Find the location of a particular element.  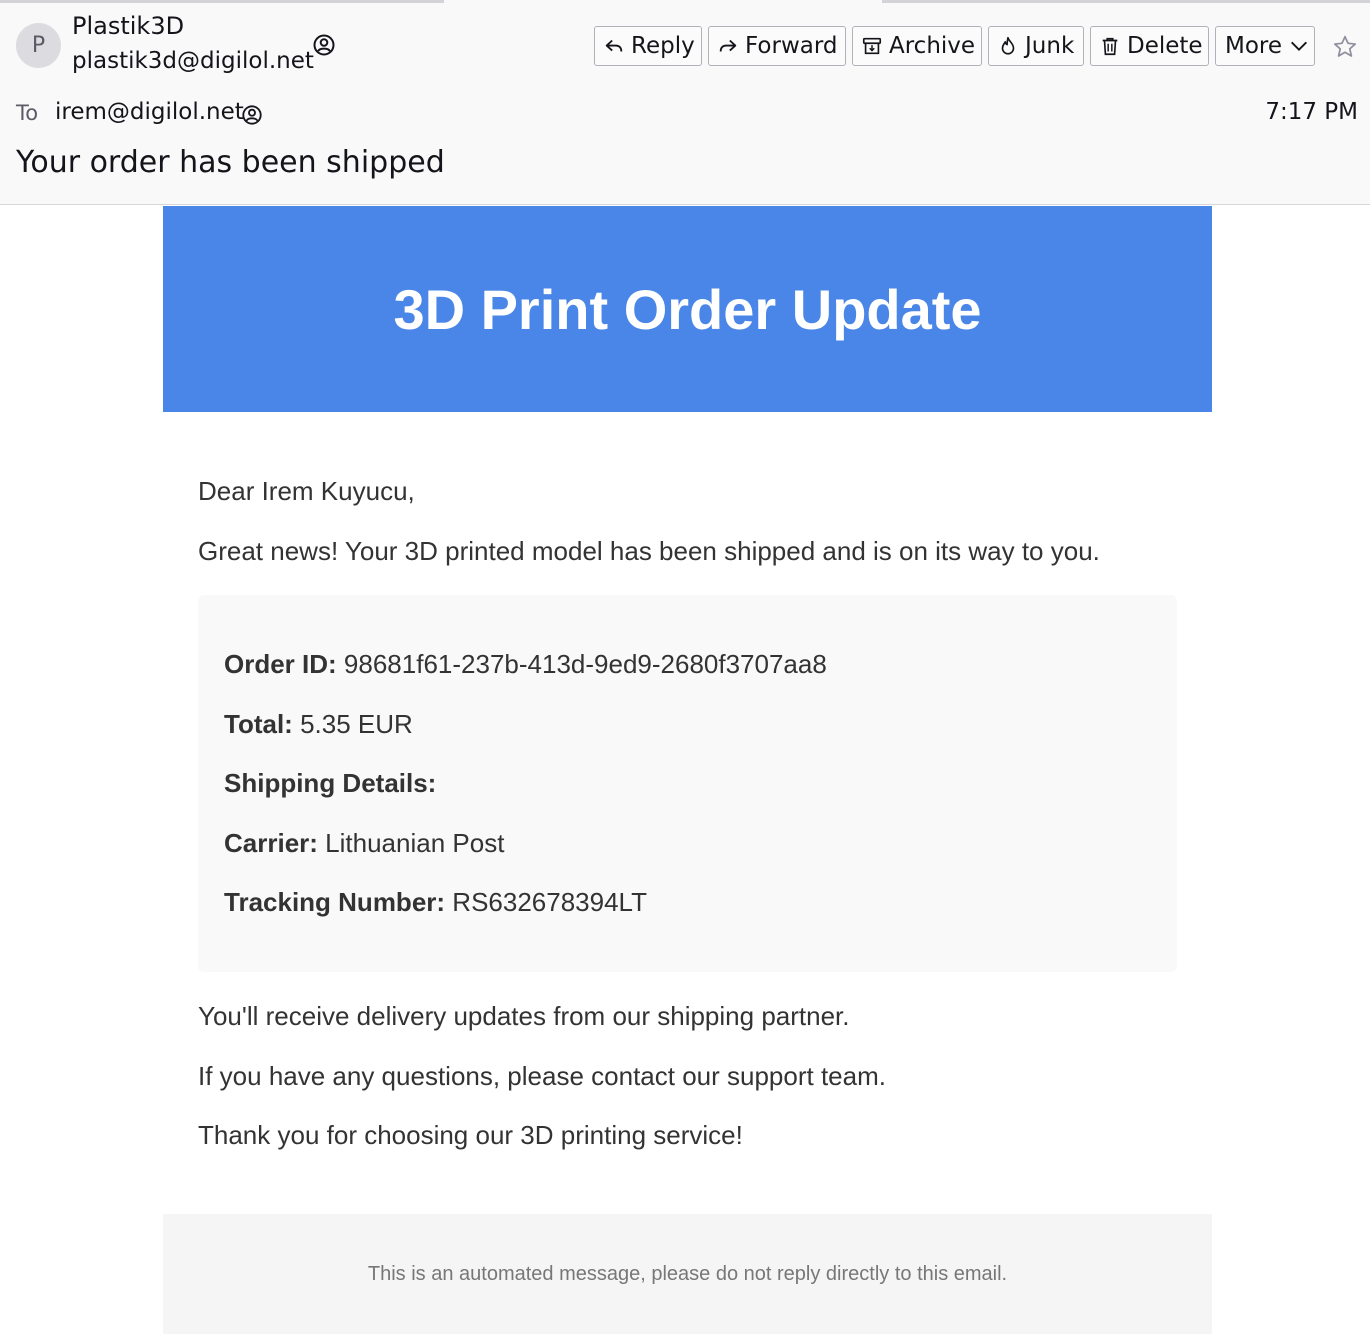

archive-button: Archive is located at coordinates (917, 46).